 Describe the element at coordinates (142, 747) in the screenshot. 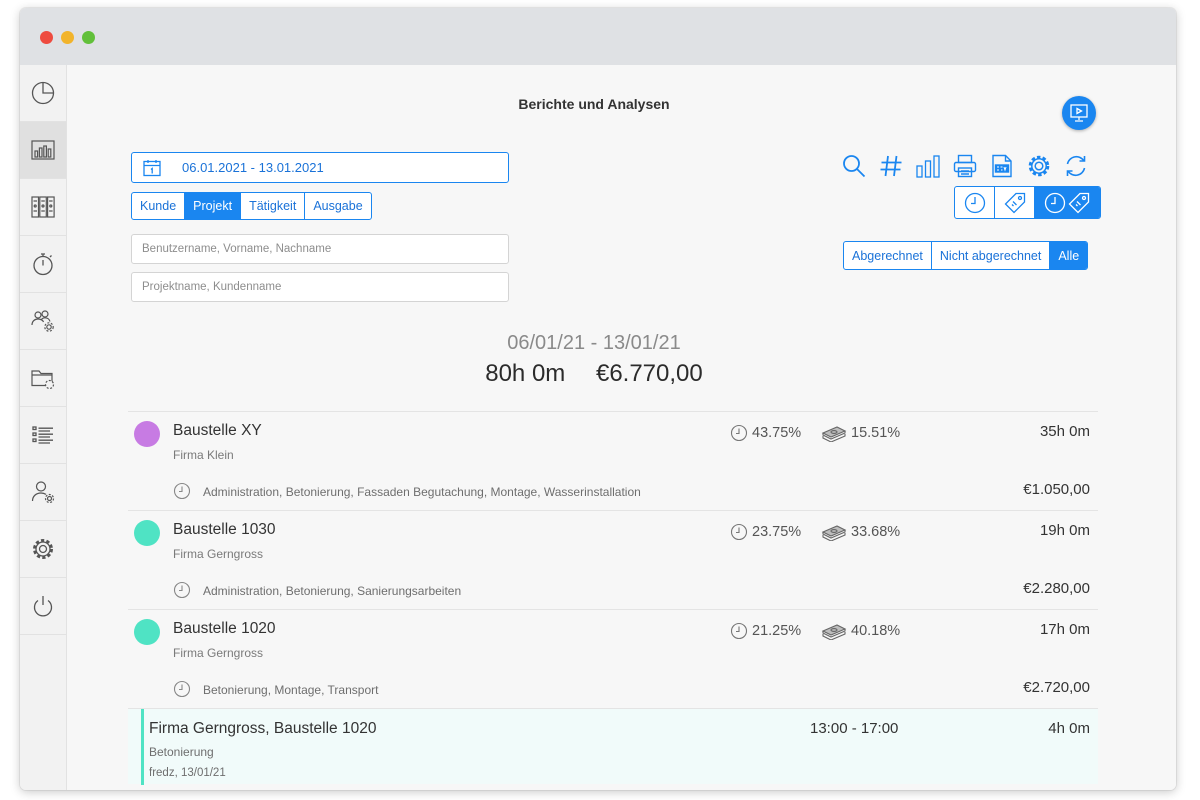

I see `entry-color-bar` at that location.